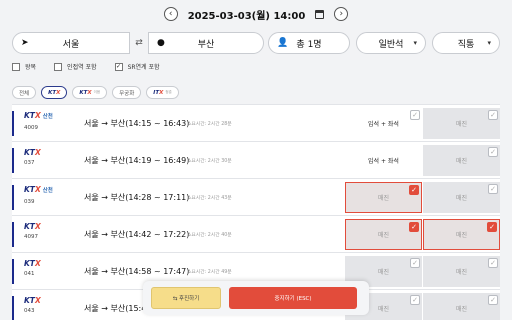 The height and width of the screenshot is (320, 512). I want to click on destination-field: ● 부산, so click(206, 43).